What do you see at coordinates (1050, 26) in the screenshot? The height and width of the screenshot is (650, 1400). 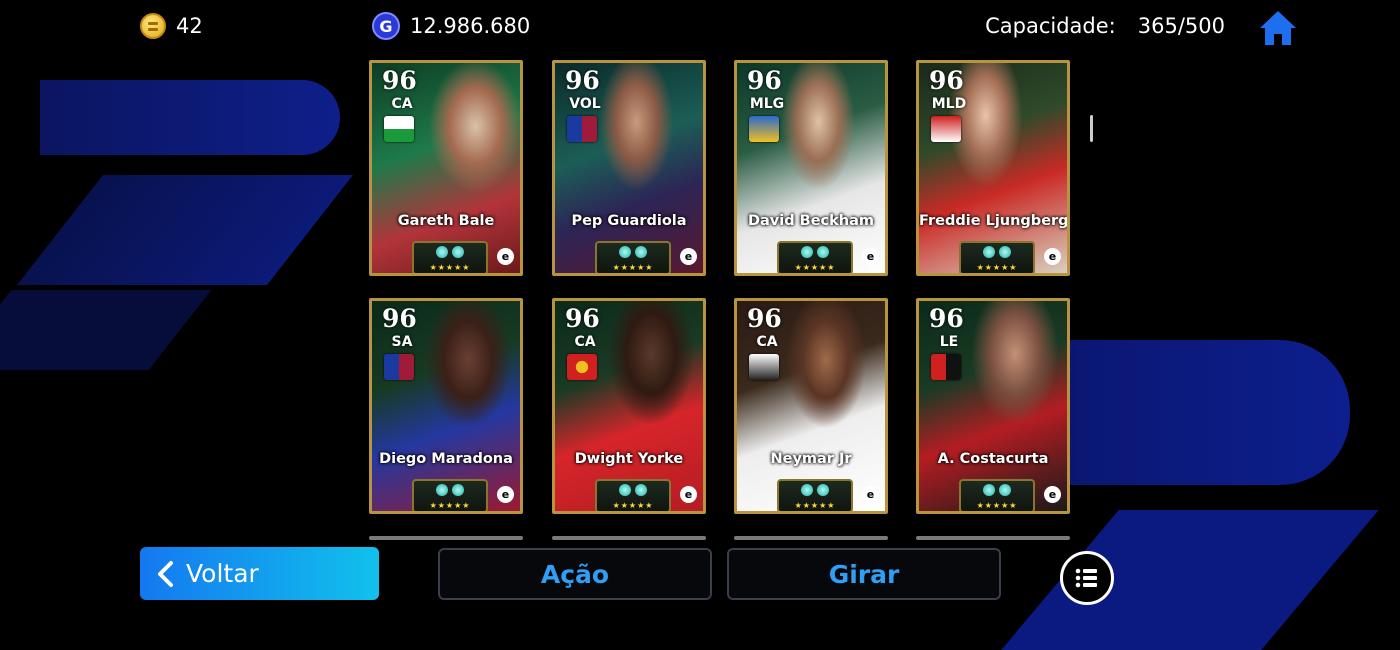 I see `capacity-label: Capacidade:` at bounding box center [1050, 26].